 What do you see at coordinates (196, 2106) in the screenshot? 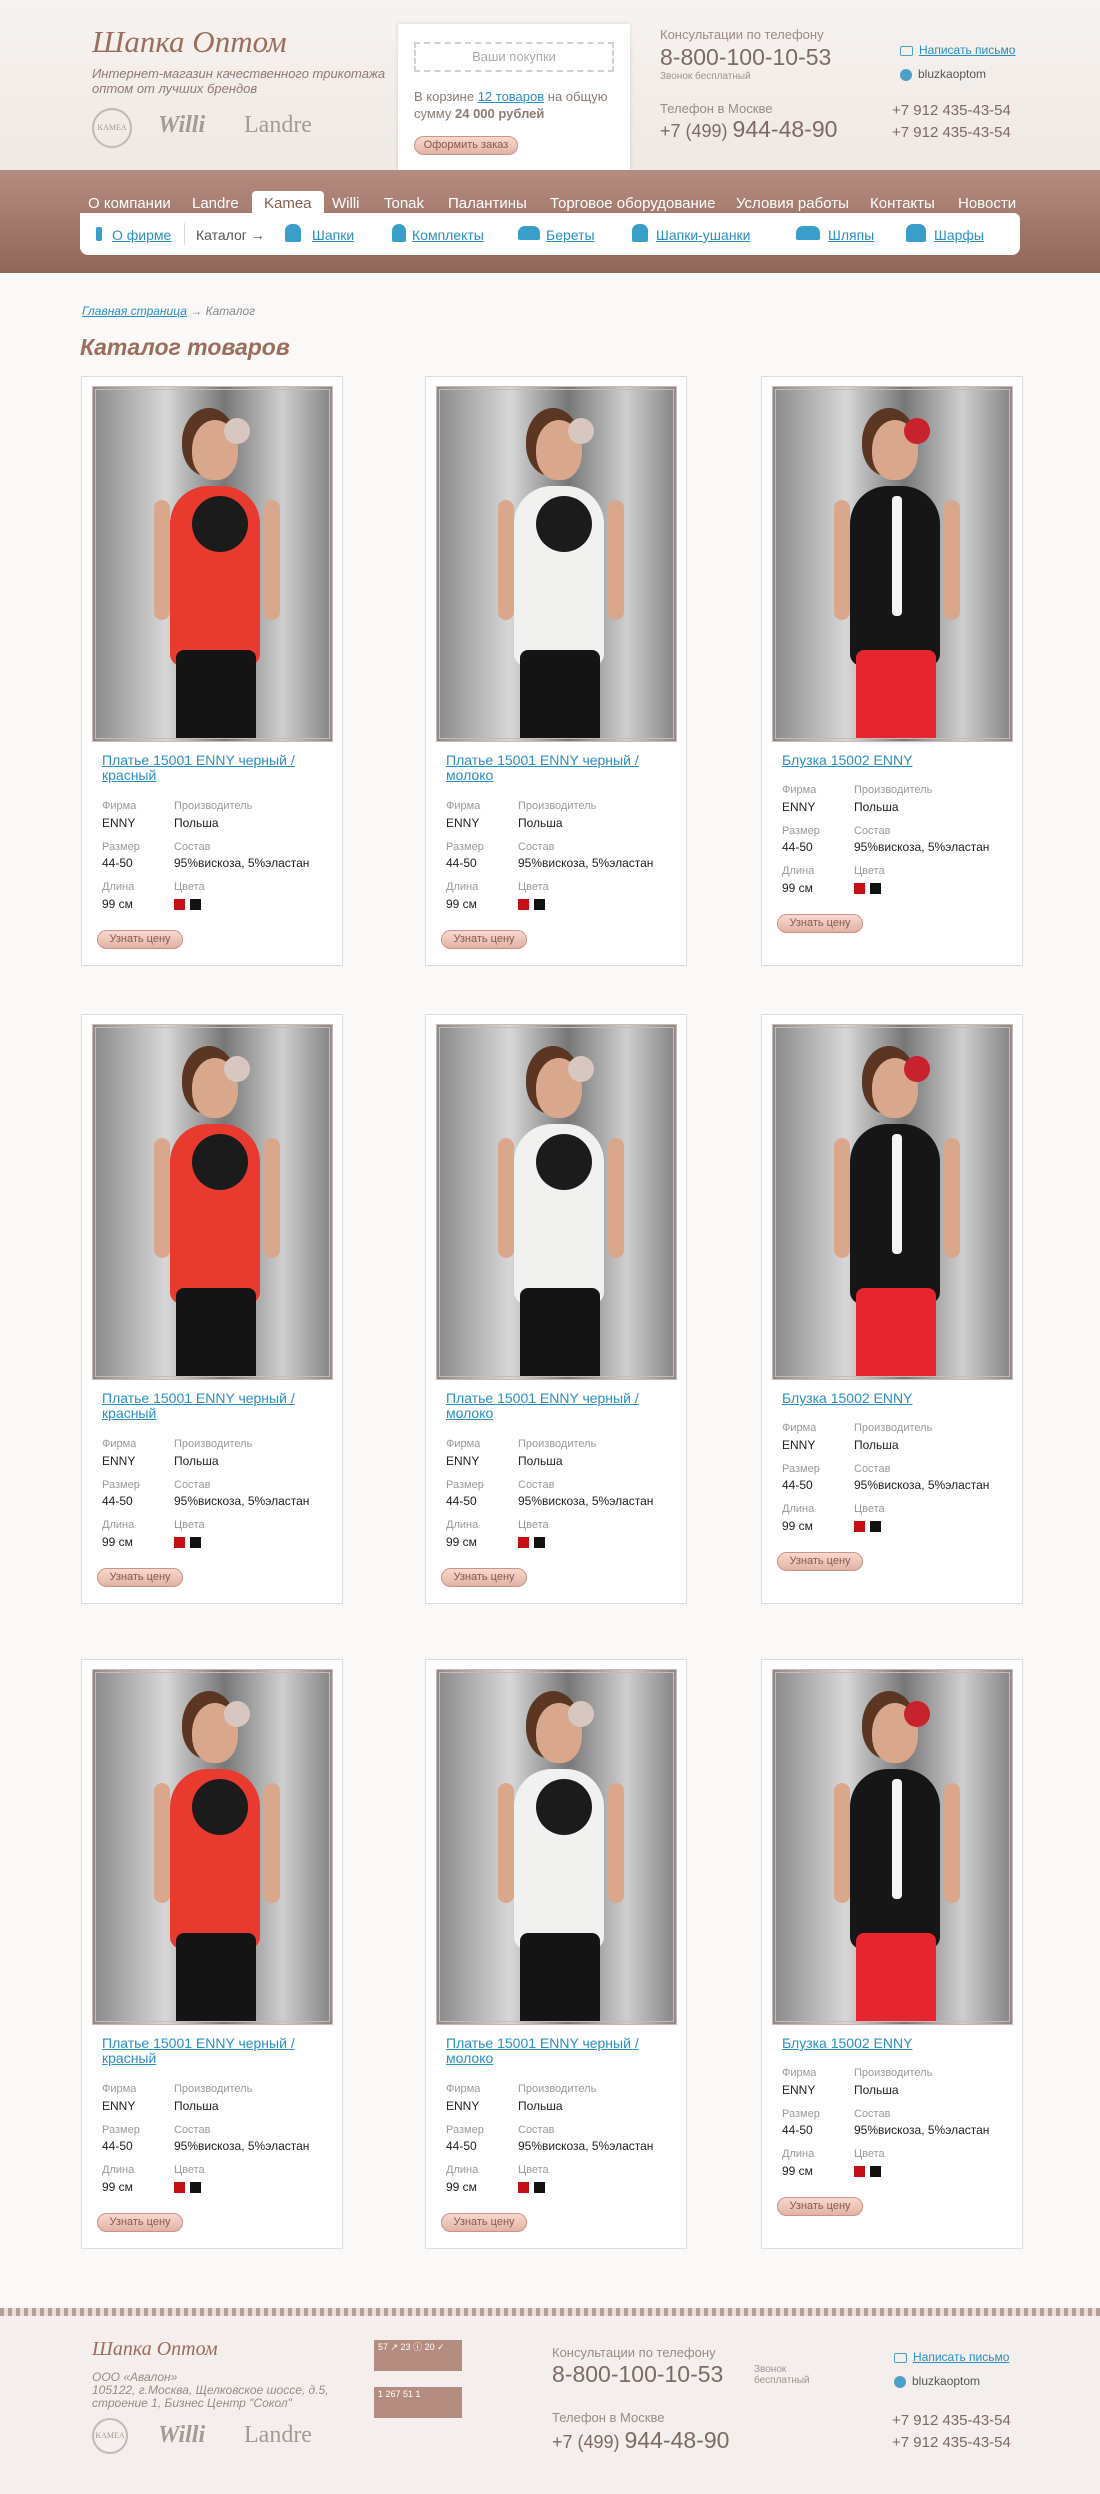
I see `maker-value: Польша` at bounding box center [196, 2106].